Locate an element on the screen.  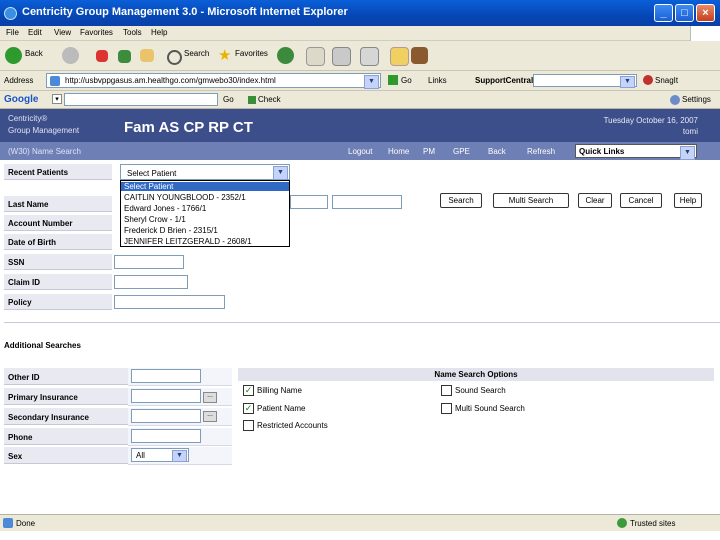
recent-patient-option: Sheryl Crow - 1/1 is located at coordinates (155, 219).